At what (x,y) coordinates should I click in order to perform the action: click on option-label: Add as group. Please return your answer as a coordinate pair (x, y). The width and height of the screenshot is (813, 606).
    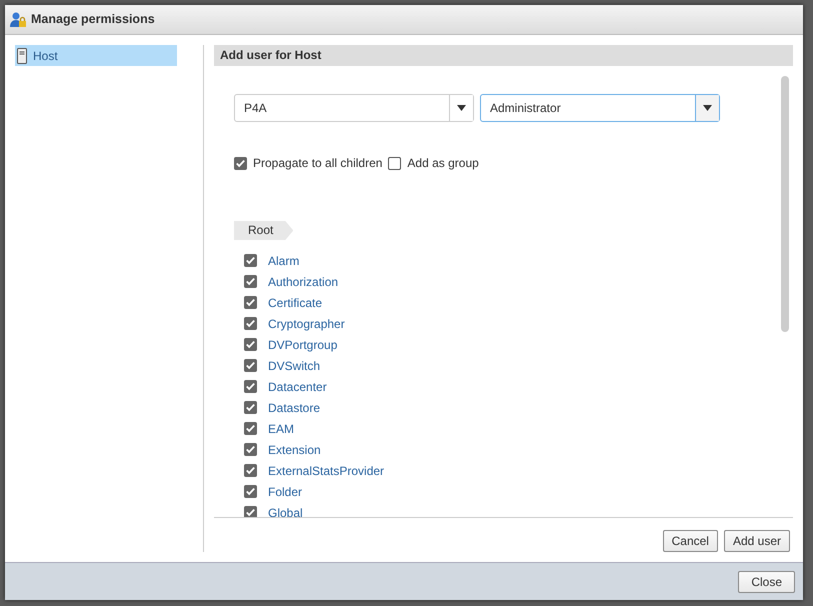
    Looking at the image, I should click on (443, 163).